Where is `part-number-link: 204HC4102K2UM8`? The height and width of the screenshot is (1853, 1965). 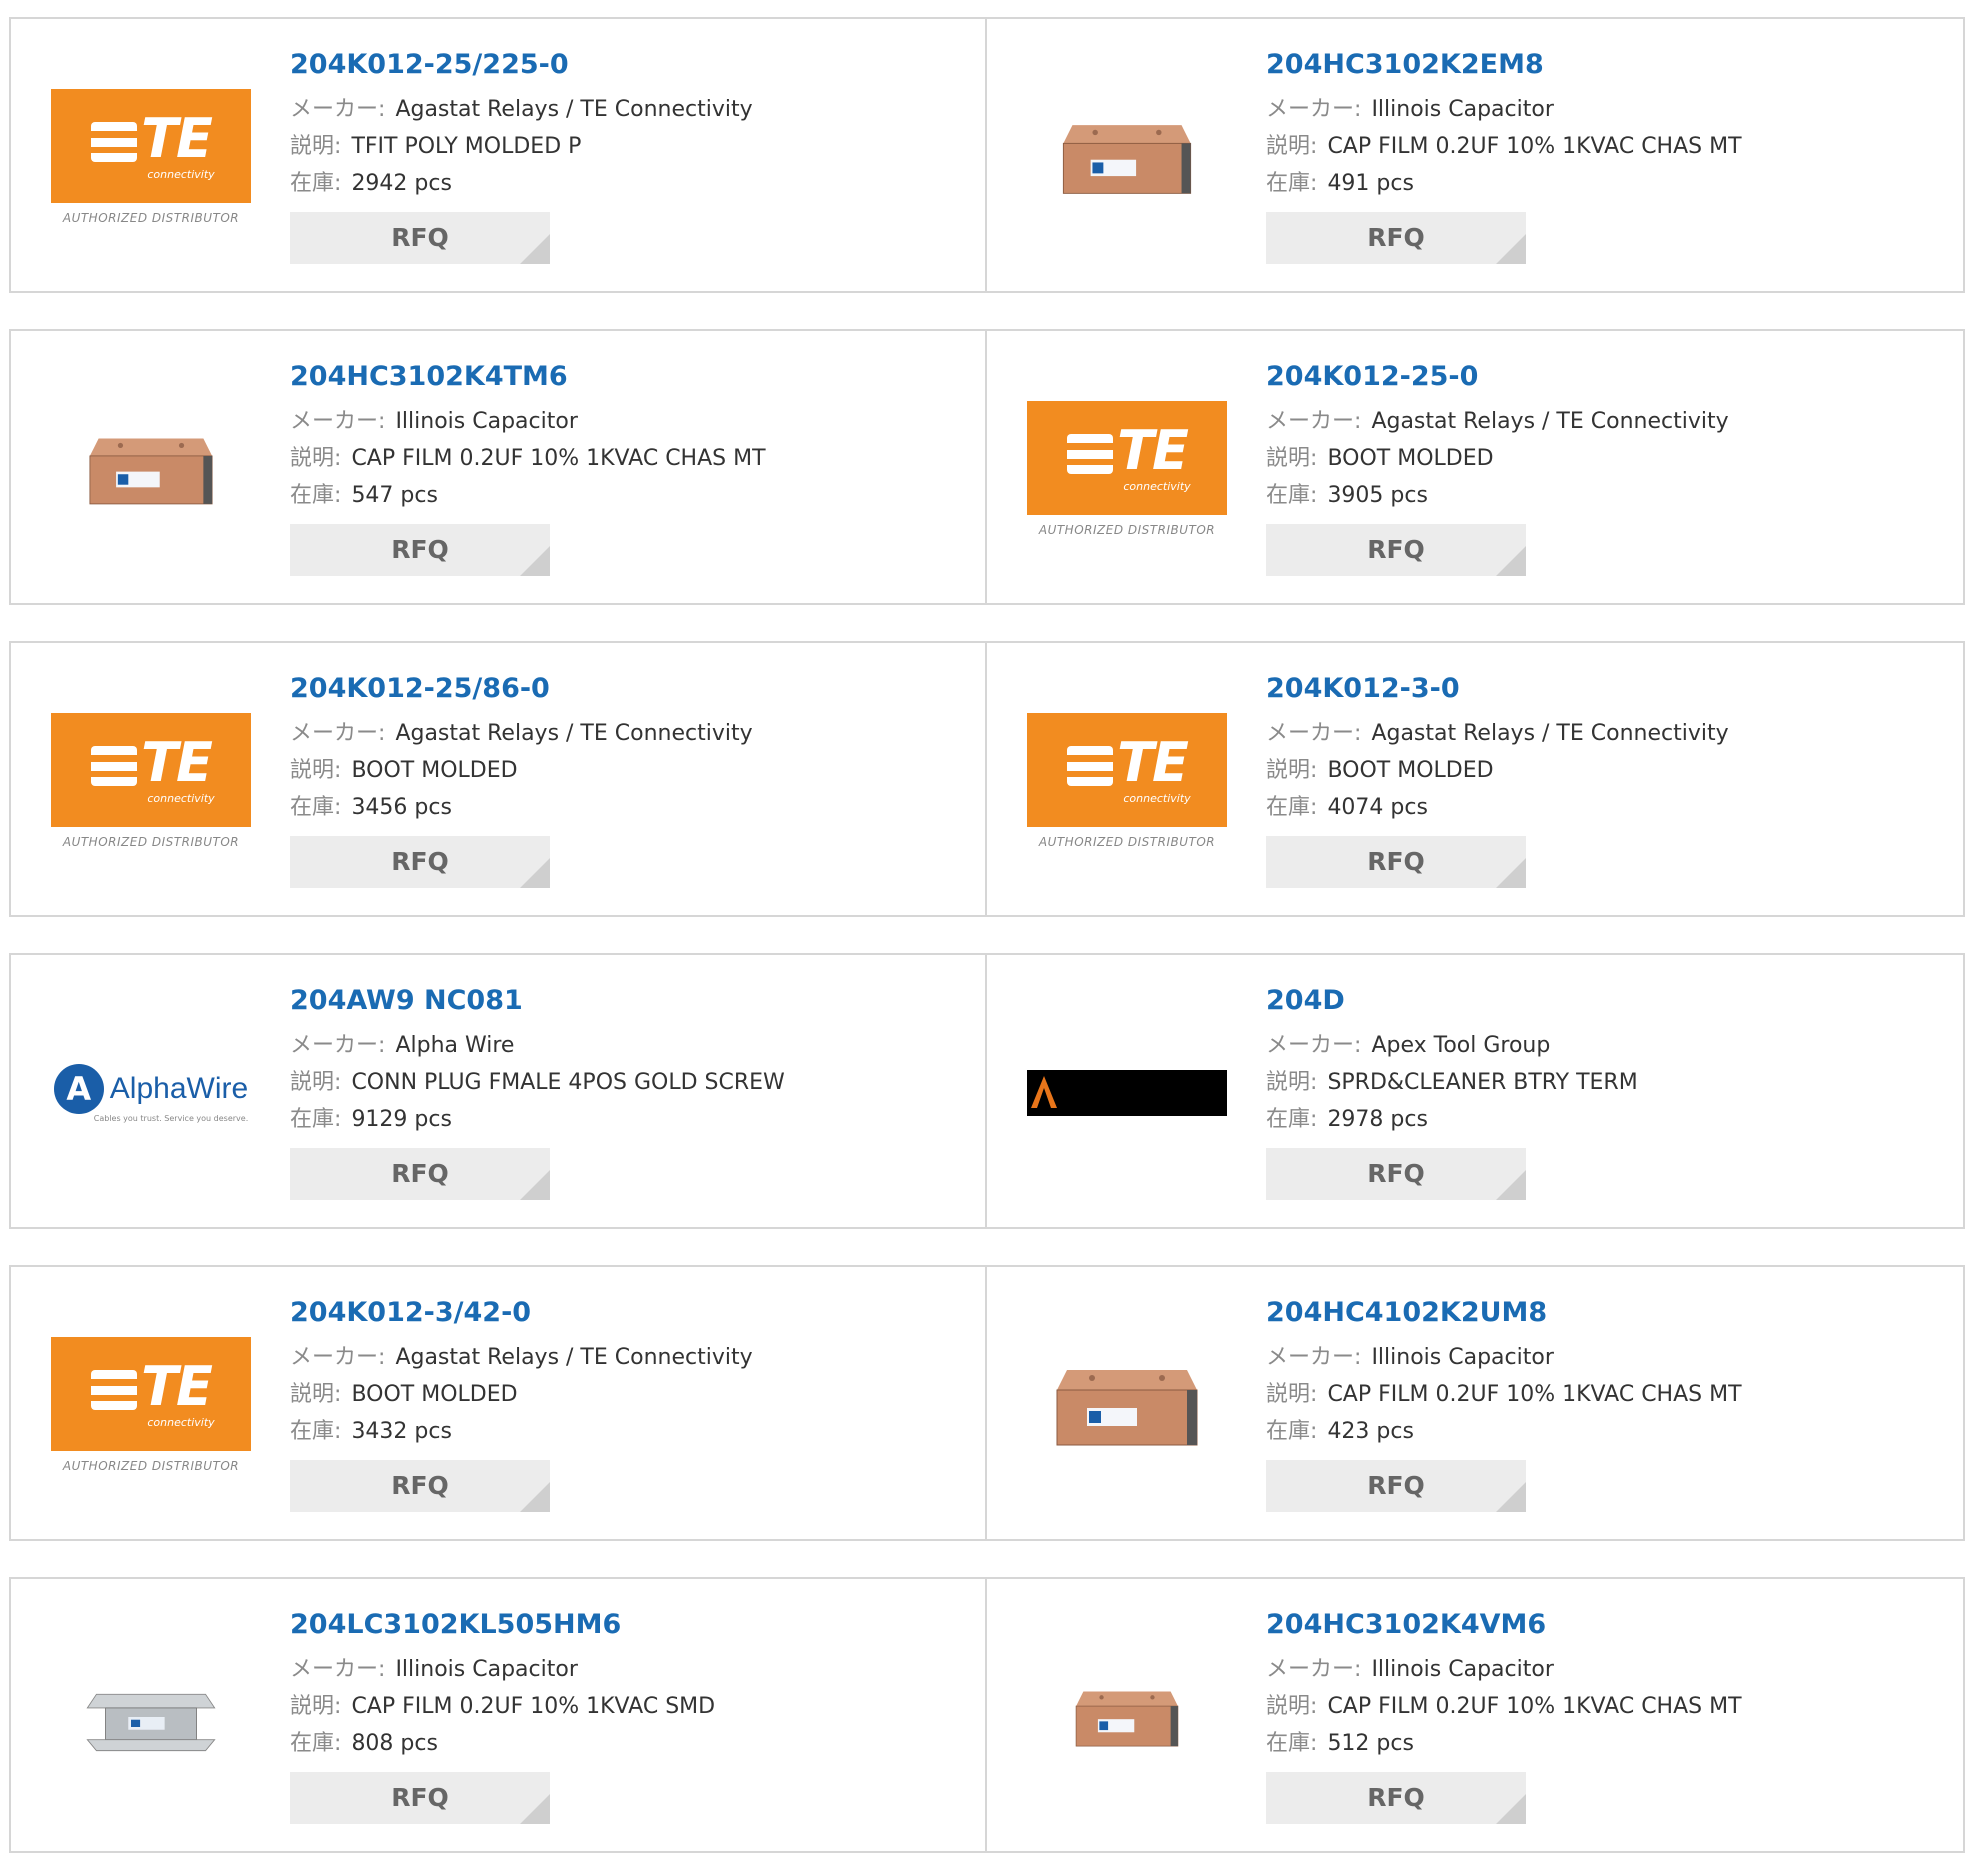
part-number-link: 204HC4102K2UM8 is located at coordinates (1609, 1313).